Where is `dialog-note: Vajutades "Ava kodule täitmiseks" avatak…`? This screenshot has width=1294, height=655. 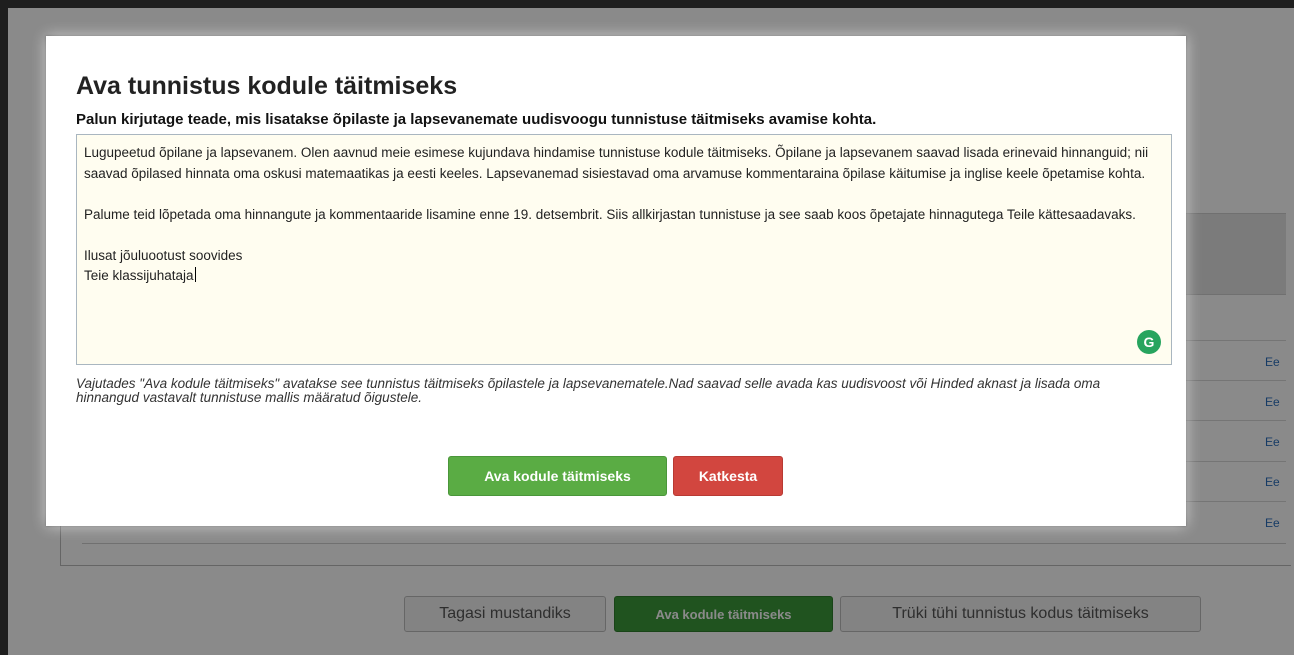 dialog-note: Vajutades "Ava kodule täitmiseks" avatak… is located at coordinates (588, 390).